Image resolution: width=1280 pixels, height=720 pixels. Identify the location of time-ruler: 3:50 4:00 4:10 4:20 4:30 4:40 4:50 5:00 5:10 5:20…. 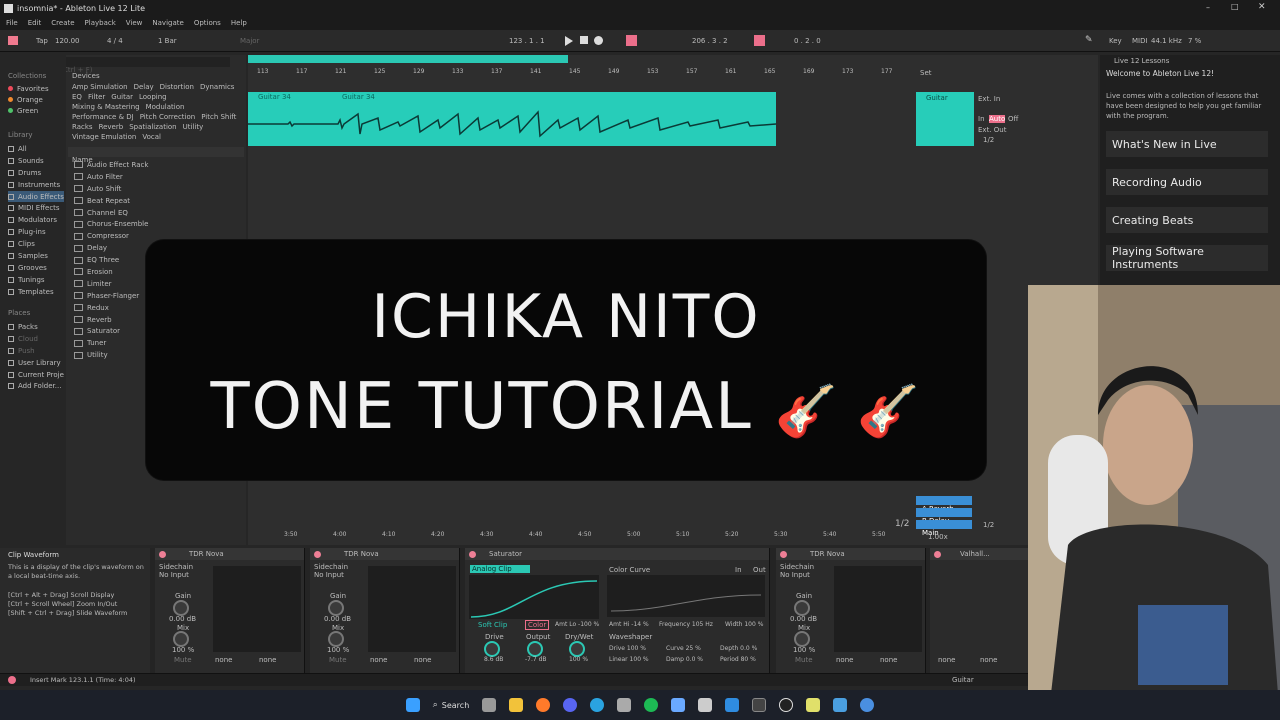
(578, 536).